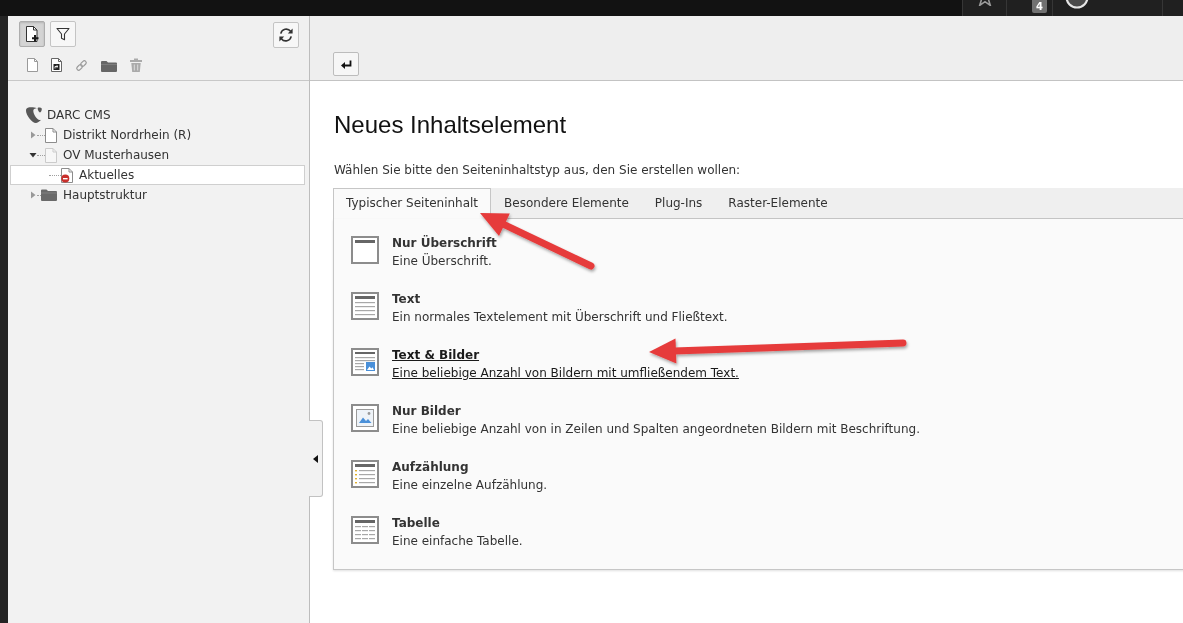 The image size is (1183, 623). I want to click on tab: Besondere Elemente, so click(566, 203).